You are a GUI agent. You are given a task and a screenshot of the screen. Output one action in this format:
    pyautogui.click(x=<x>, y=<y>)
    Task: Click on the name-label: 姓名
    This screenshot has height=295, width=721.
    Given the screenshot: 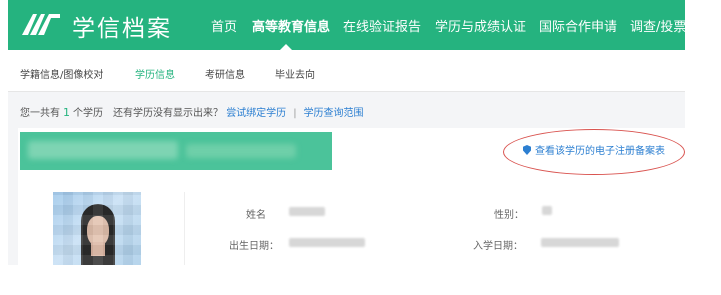 What is the action you would take?
    pyautogui.click(x=256, y=215)
    